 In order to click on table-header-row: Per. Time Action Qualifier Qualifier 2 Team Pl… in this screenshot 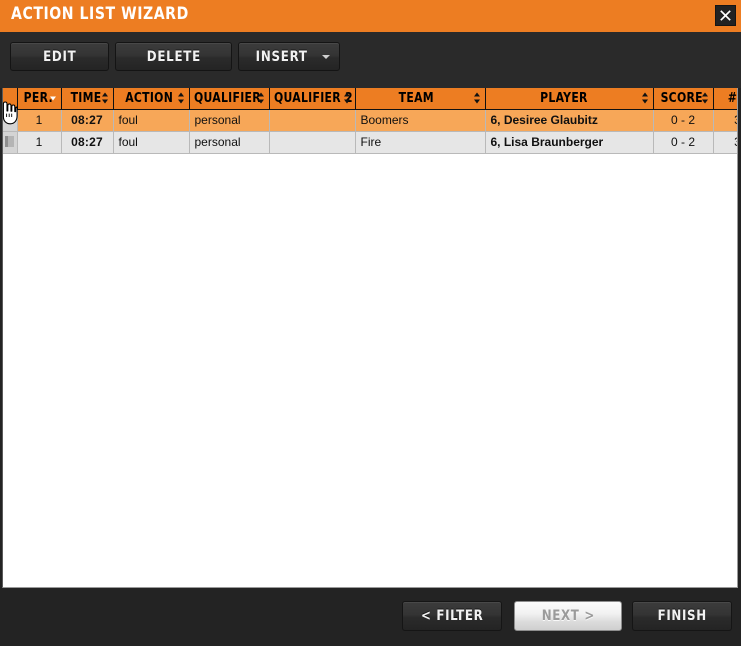, I will do `click(370, 99)`.